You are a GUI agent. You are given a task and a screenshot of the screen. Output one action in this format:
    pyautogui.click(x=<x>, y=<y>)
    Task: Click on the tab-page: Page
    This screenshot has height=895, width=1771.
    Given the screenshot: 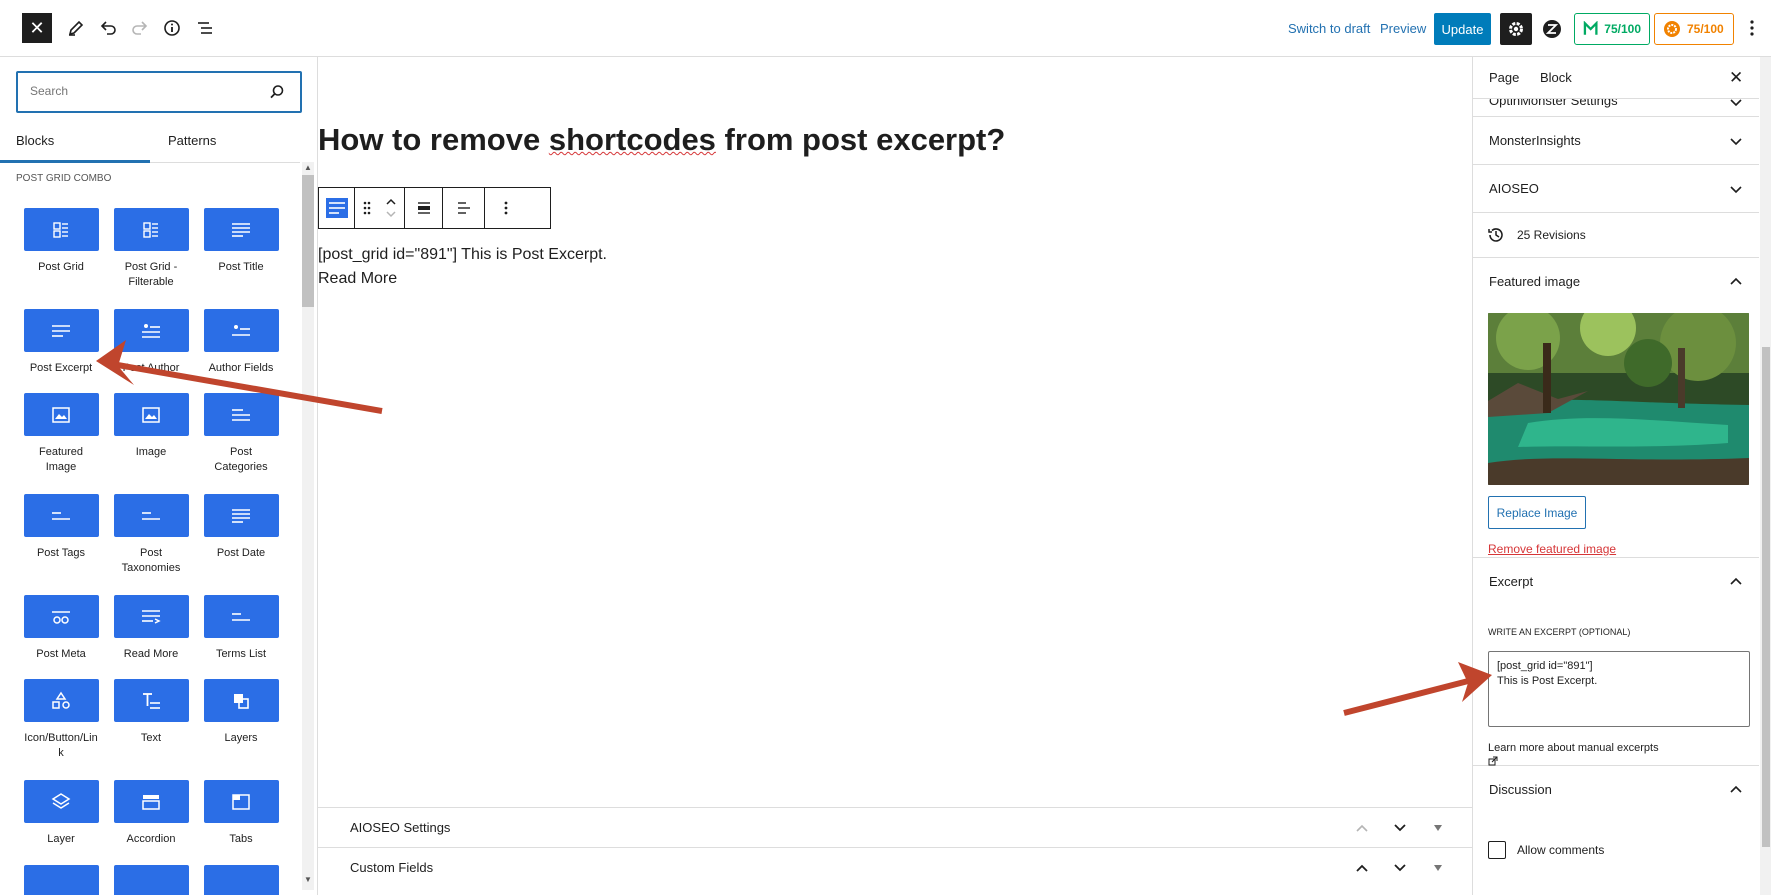 What is the action you would take?
    pyautogui.click(x=1504, y=77)
    